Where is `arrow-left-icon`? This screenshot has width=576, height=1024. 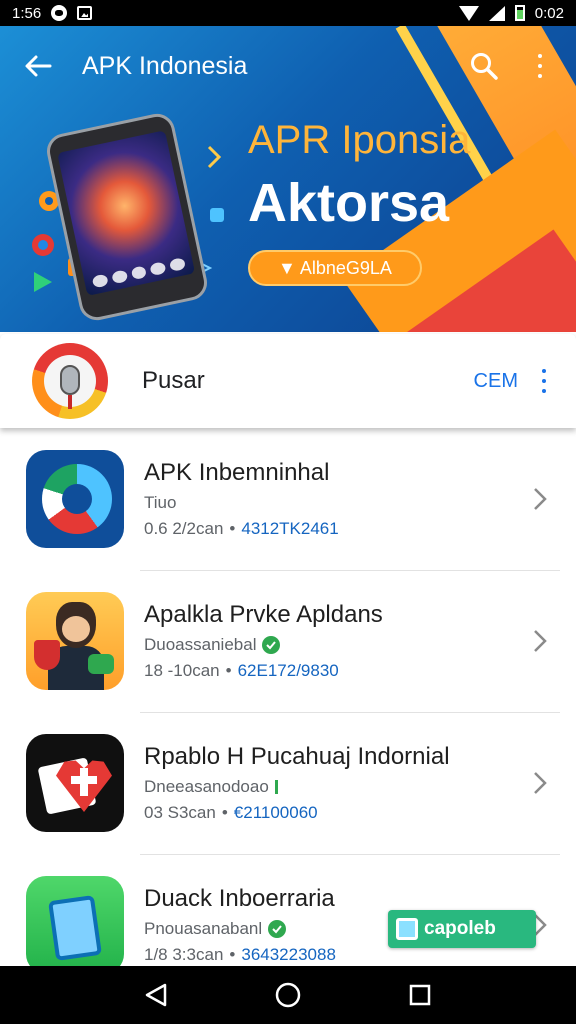 arrow-left-icon is located at coordinates (38, 66).